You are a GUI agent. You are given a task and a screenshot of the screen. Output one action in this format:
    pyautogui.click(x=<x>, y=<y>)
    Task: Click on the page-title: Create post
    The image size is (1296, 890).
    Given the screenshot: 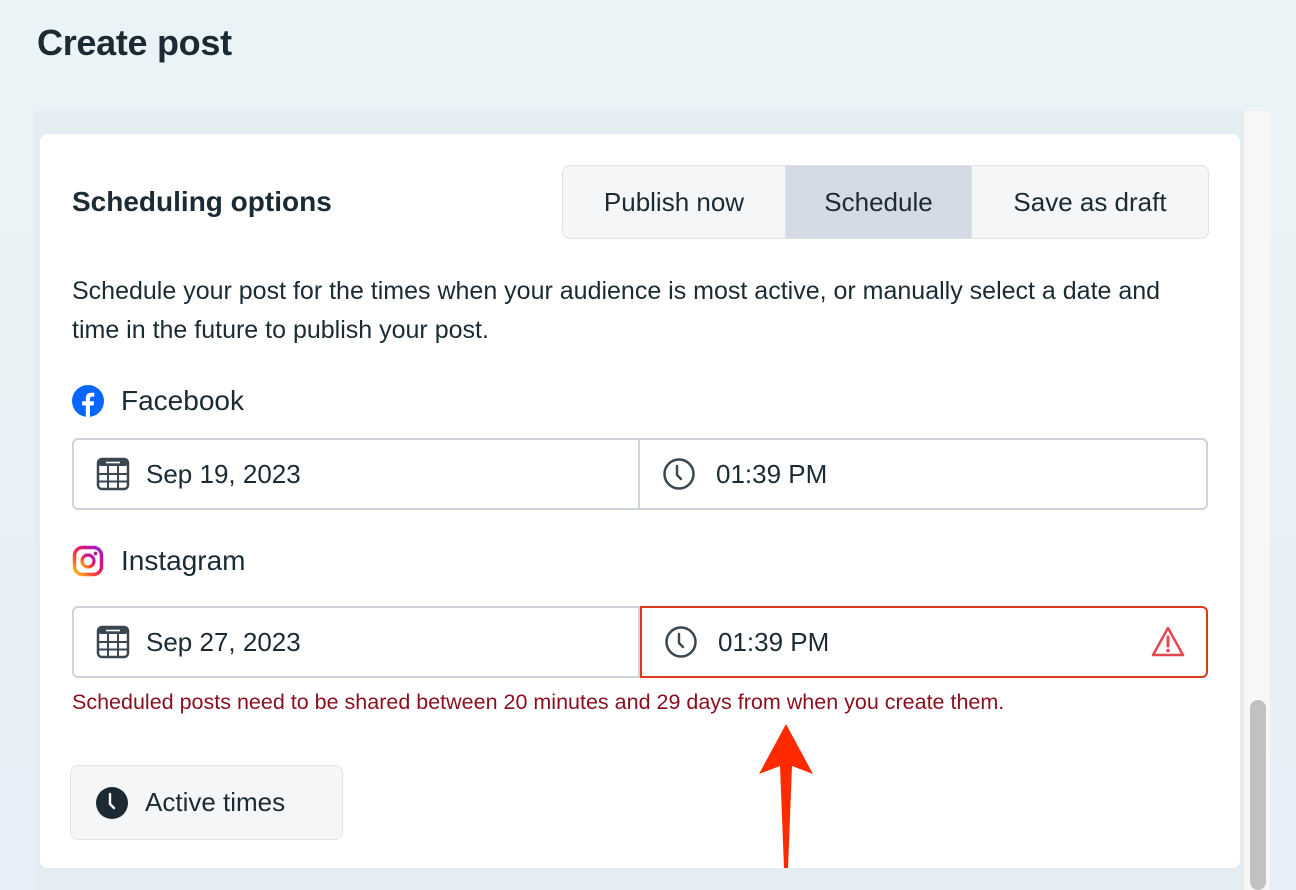 What is the action you would take?
    pyautogui.click(x=134, y=42)
    